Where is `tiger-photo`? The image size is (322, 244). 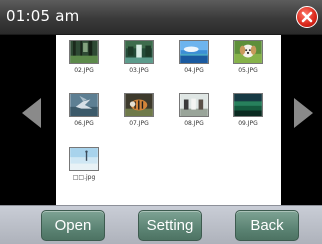
tiger-photo is located at coordinates (139, 105).